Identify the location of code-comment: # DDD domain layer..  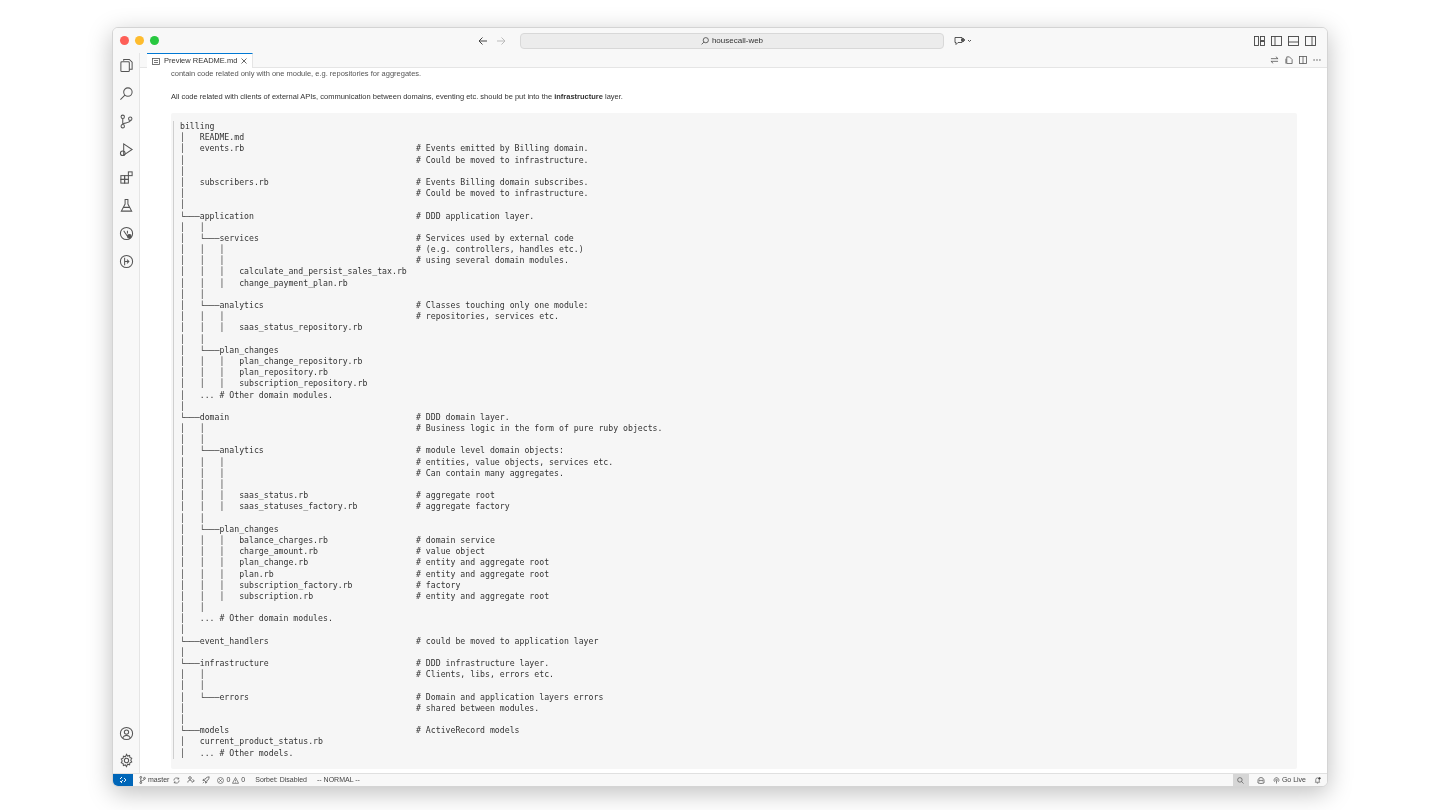
(463, 417).